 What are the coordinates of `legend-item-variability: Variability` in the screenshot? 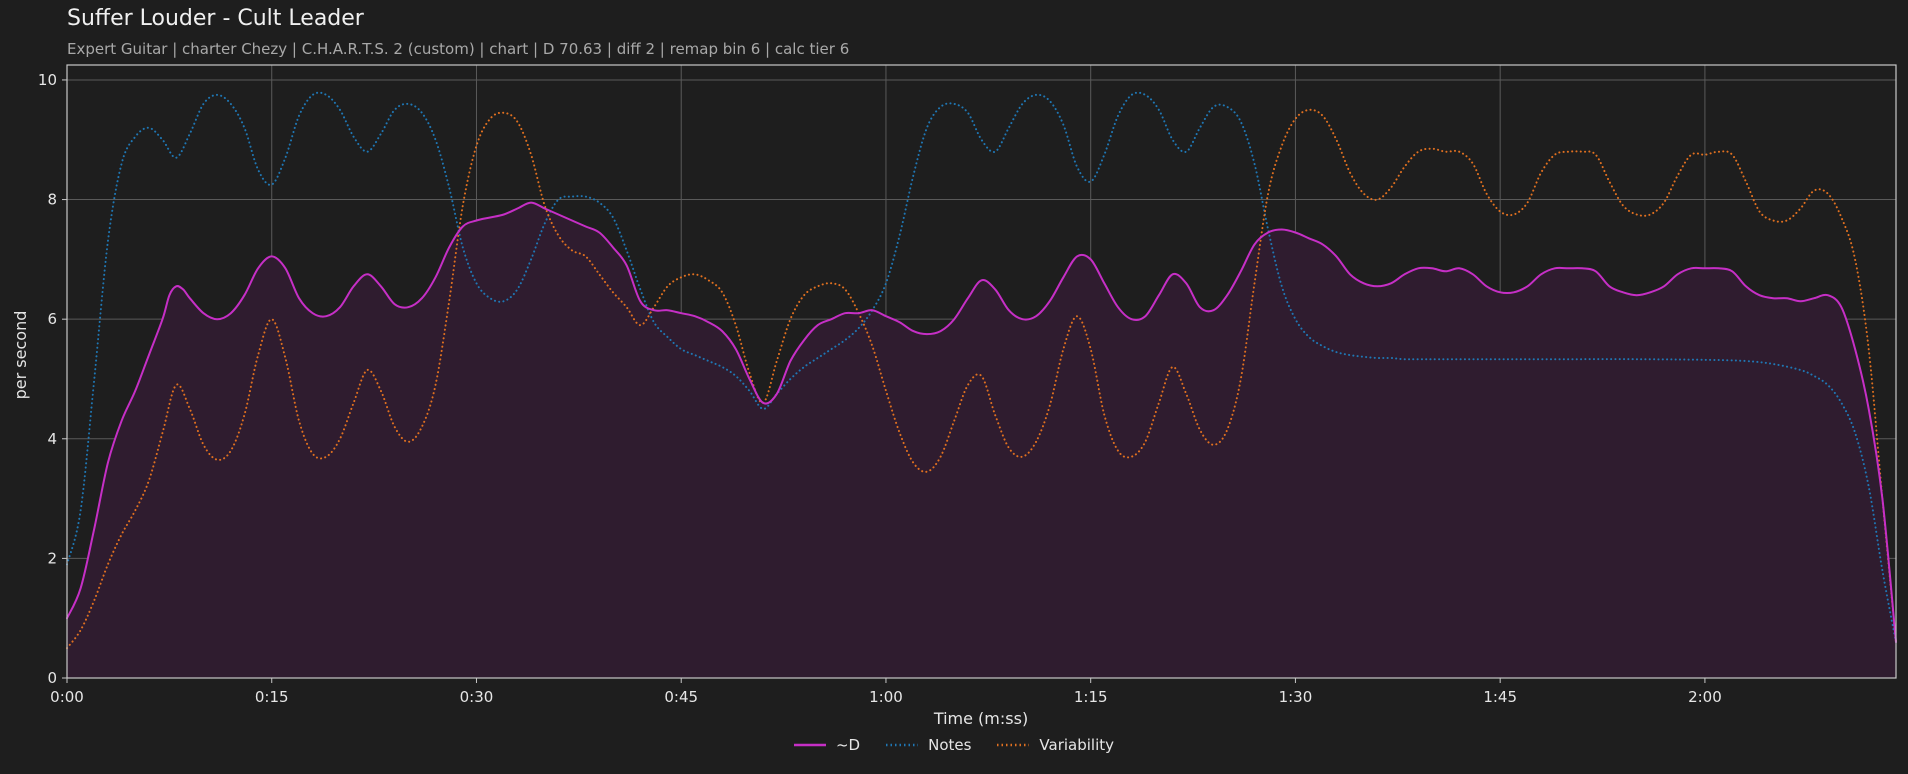 It's located at (1055, 745).